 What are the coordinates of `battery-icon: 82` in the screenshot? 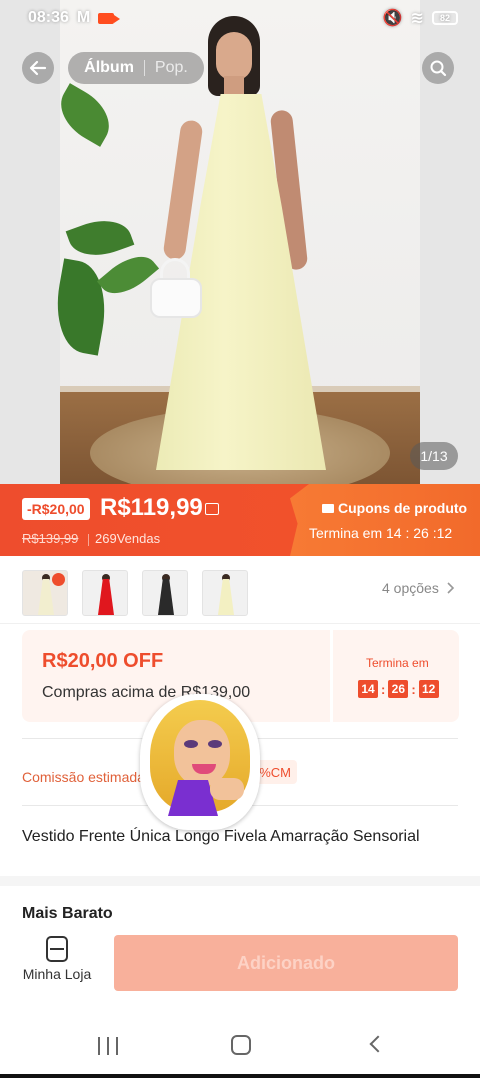 It's located at (445, 18).